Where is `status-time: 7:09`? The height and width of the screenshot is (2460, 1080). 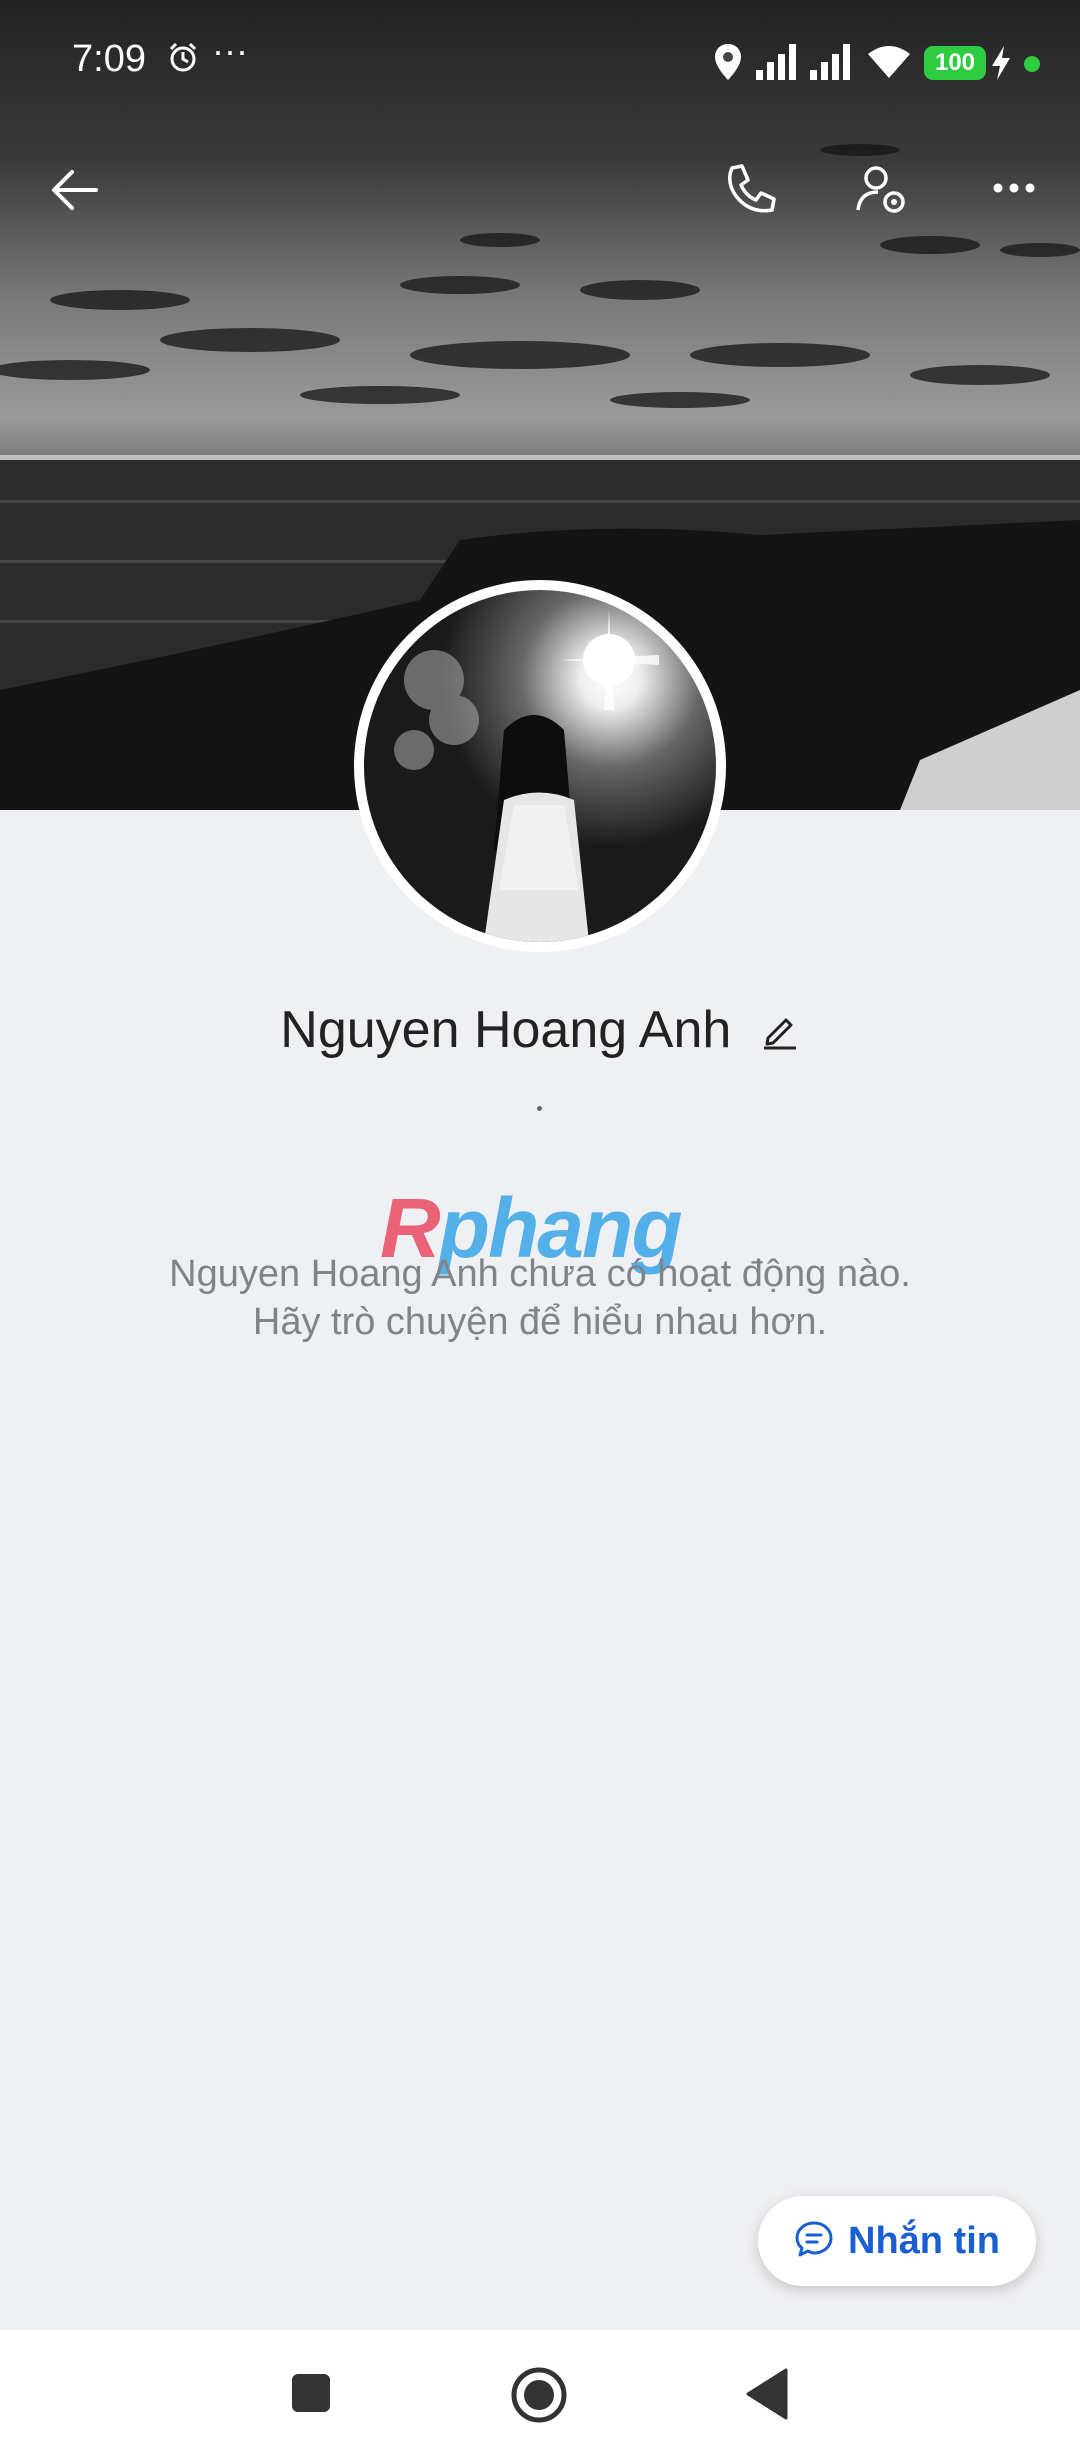 status-time: 7:09 is located at coordinates (109, 59).